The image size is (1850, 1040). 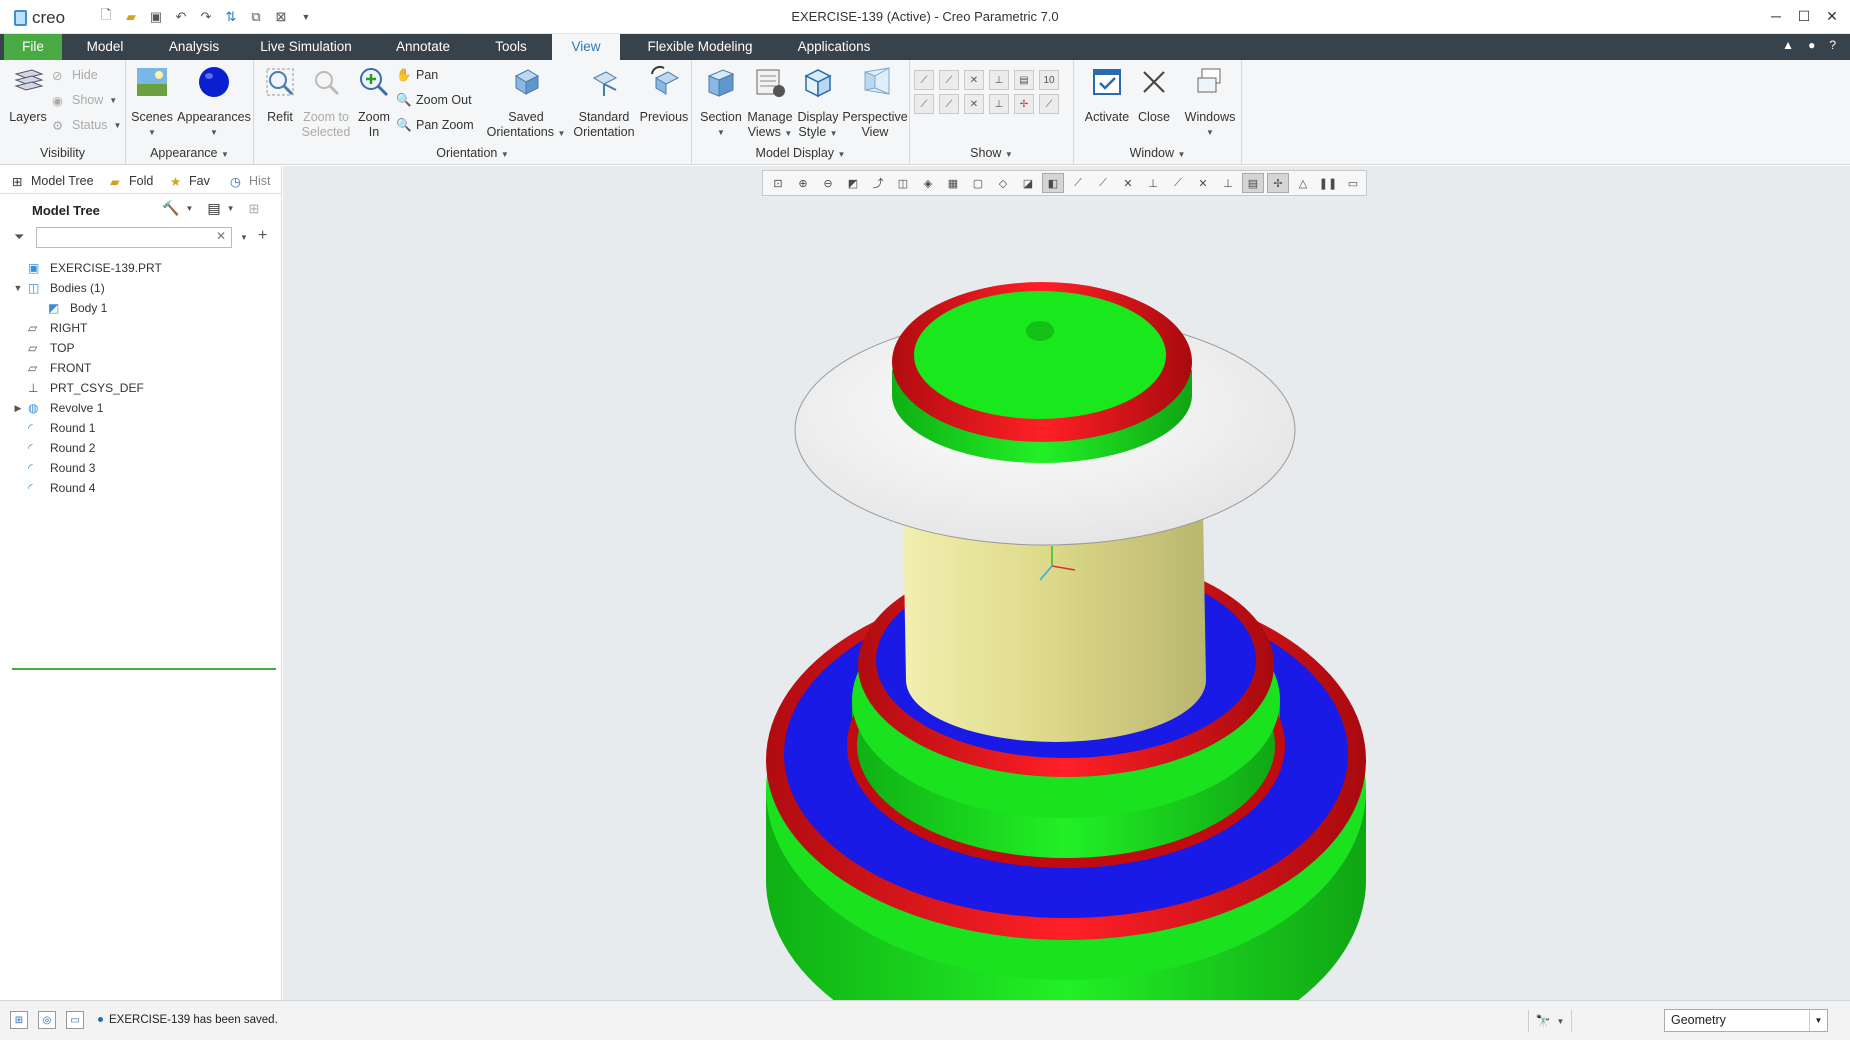 What do you see at coordinates (152, 102) in the screenshot?
I see `scenes-button: Scenes ▼` at bounding box center [152, 102].